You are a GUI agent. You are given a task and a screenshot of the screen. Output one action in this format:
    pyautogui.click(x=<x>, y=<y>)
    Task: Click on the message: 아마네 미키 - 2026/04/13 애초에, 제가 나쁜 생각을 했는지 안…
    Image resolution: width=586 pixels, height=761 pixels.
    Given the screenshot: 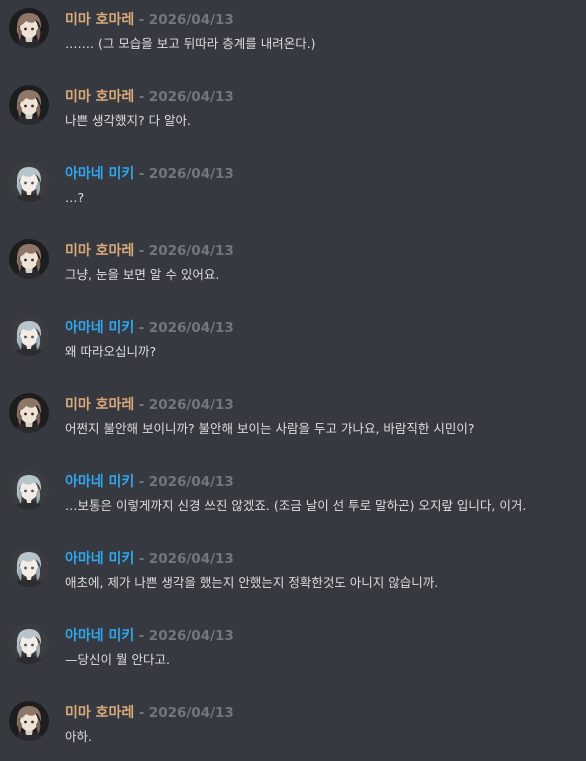 What is the action you would take?
    pyautogui.click(x=293, y=577)
    